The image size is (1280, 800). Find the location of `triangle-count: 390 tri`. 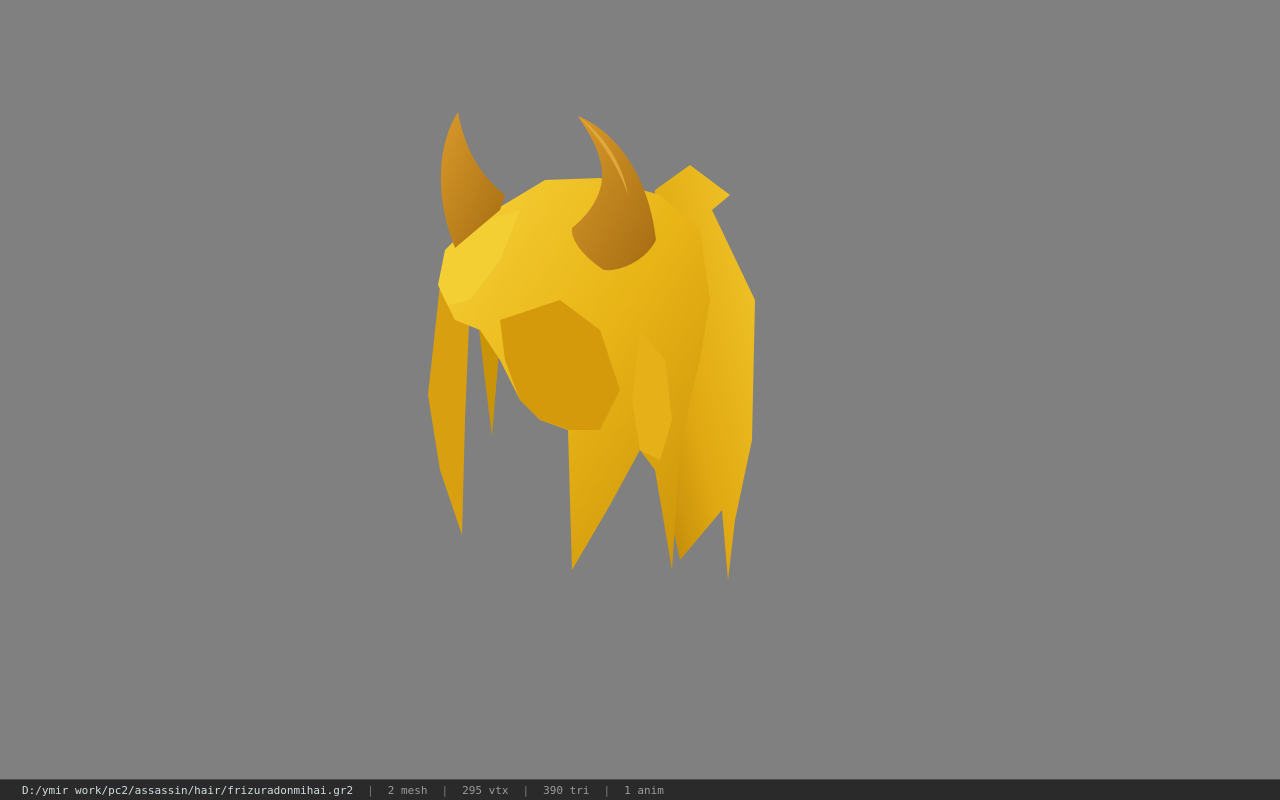

triangle-count: 390 tri is located at coordinates (566, 790).